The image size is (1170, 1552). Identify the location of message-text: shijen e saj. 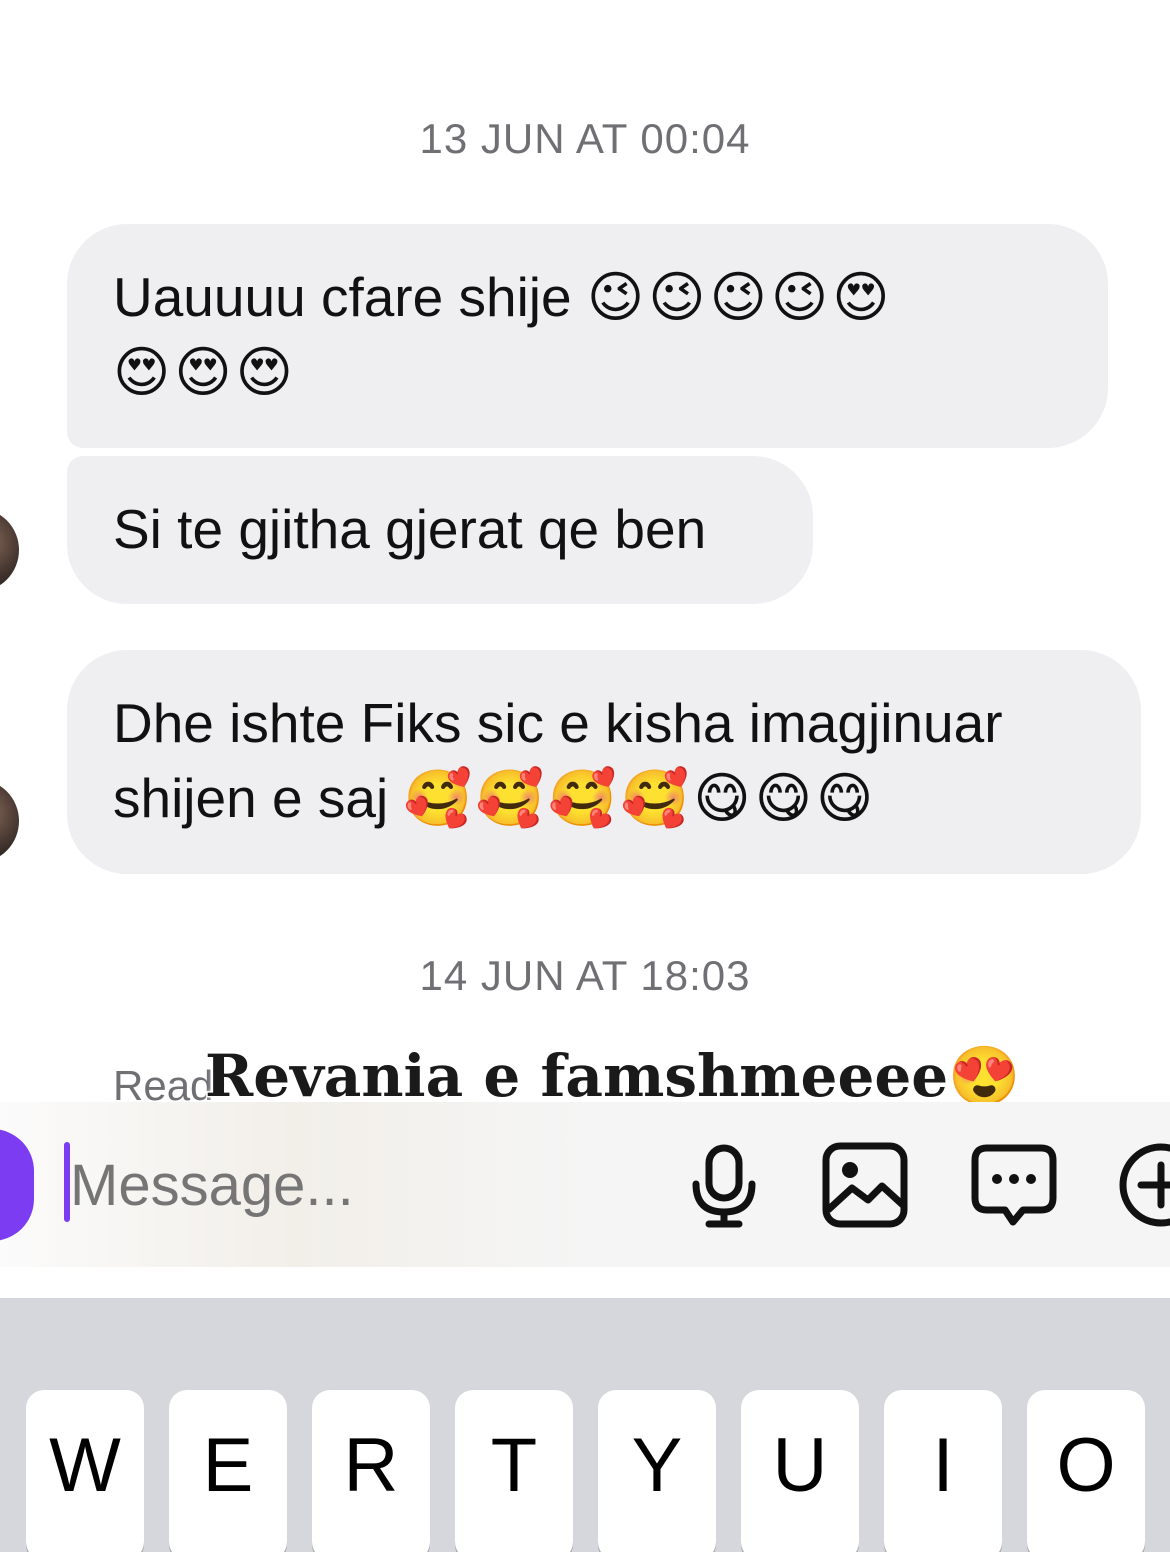
(251, 798).